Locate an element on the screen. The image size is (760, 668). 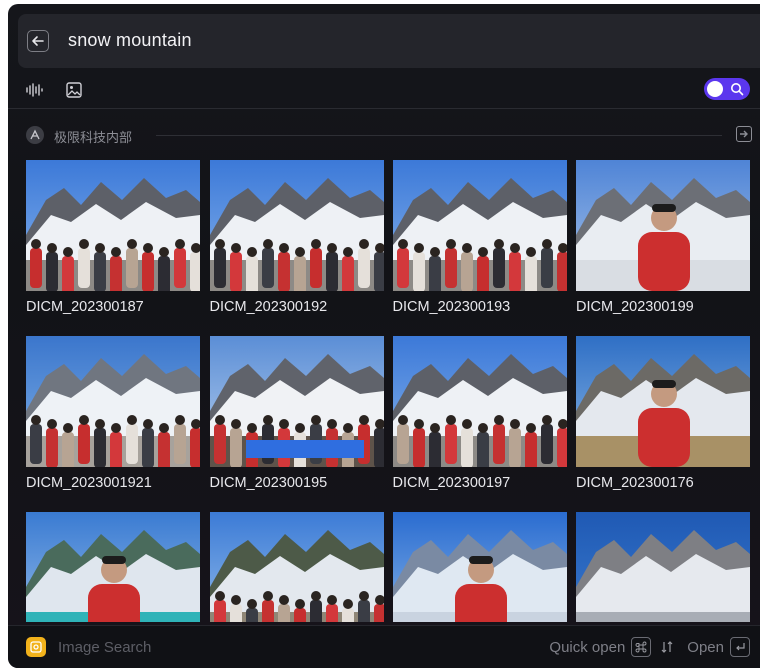
image-result-card: DICM_202300199 is located at coordinates (663, 240).